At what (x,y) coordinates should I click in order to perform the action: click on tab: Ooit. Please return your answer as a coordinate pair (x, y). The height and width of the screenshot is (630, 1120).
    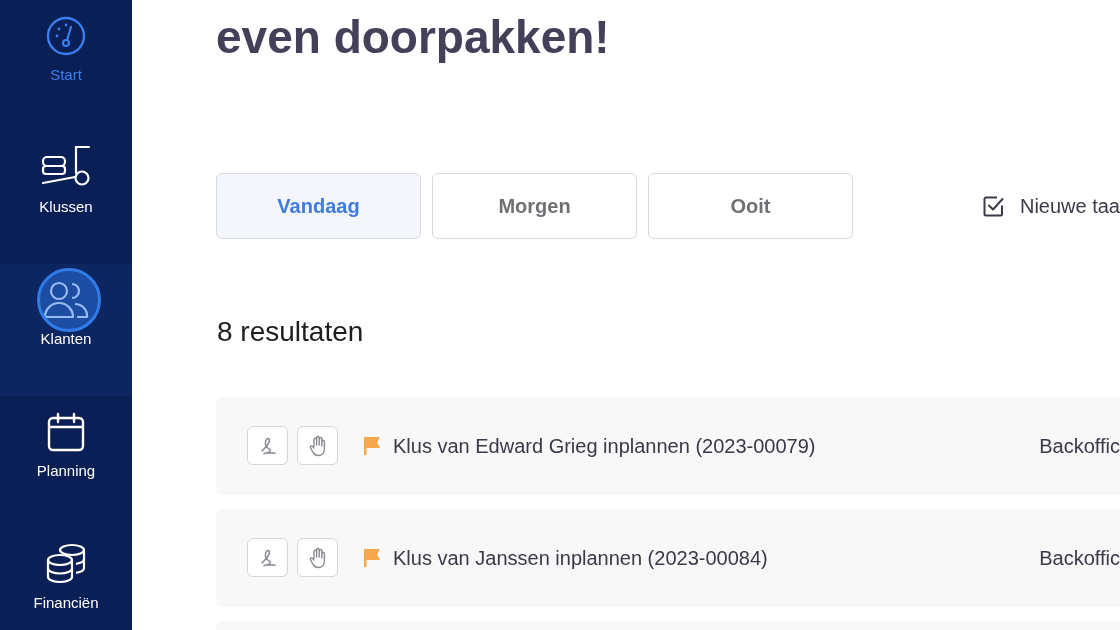
    Looking at the image, I should click on (750, 206).